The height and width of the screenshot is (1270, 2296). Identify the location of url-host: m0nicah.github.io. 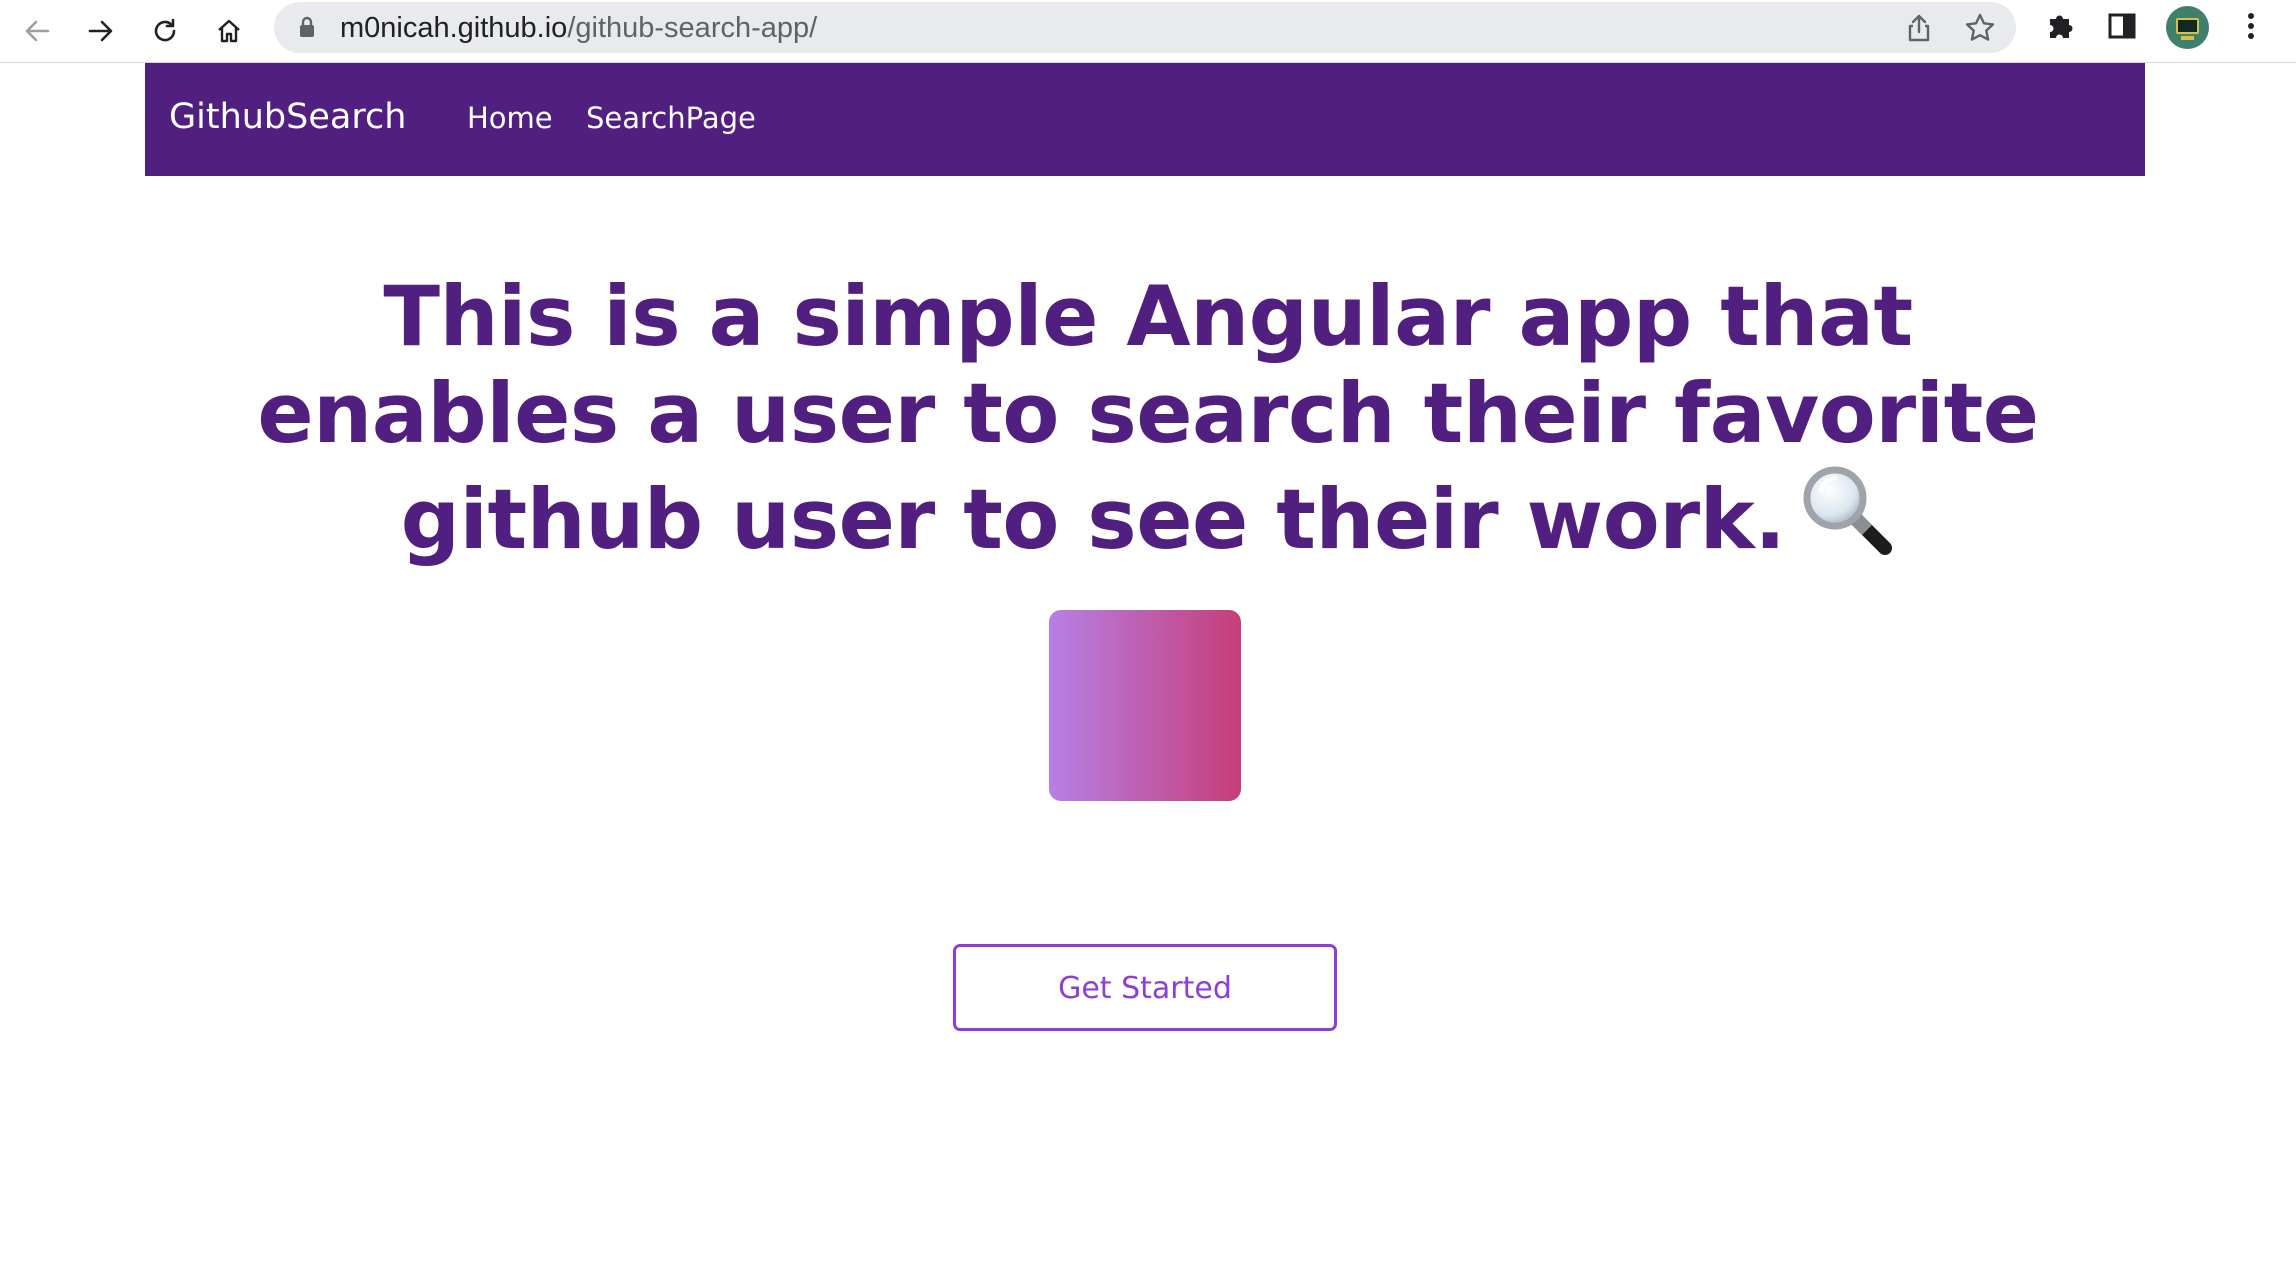
(454, 28).